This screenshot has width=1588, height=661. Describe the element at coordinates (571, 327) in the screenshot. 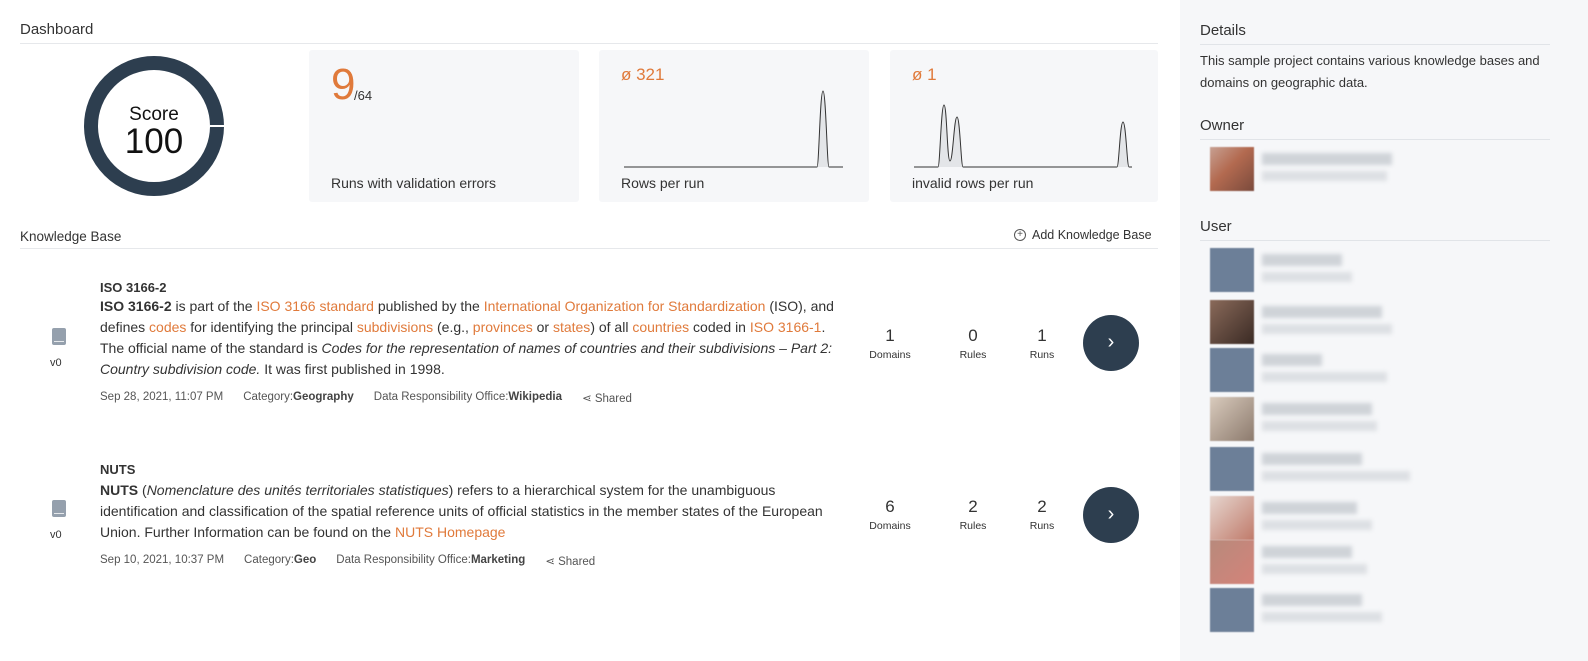

I see `link-states: states` at that location.